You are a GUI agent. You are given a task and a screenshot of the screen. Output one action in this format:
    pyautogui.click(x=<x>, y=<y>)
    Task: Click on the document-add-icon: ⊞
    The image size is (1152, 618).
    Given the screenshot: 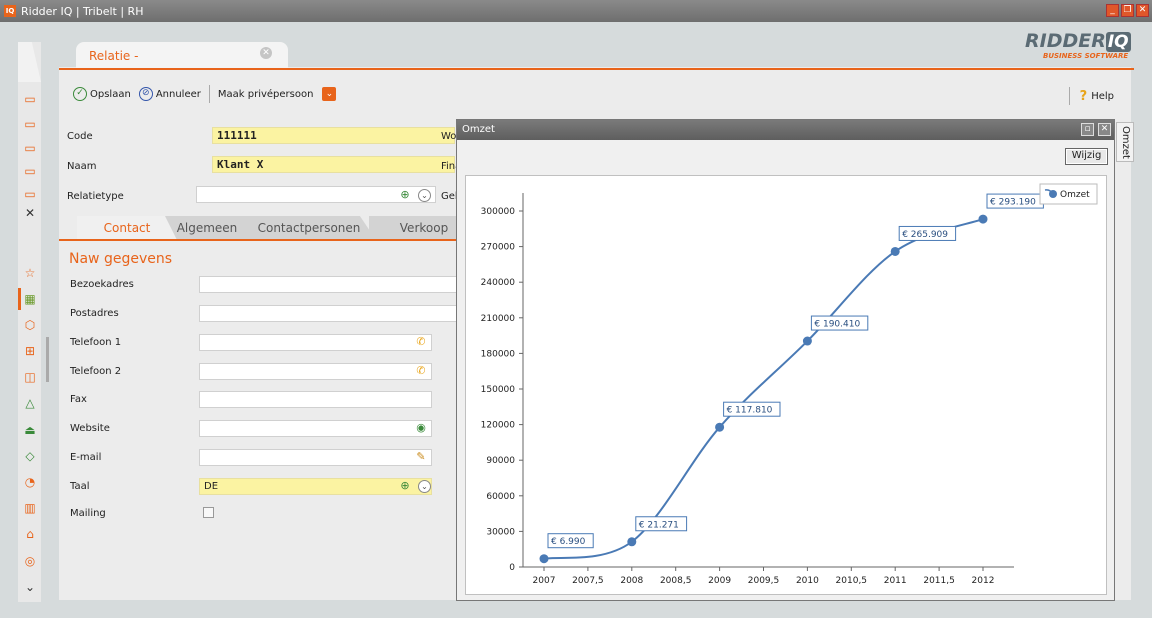 What is the action you would take?
    pyautogui.click(x=30, y=351)
    